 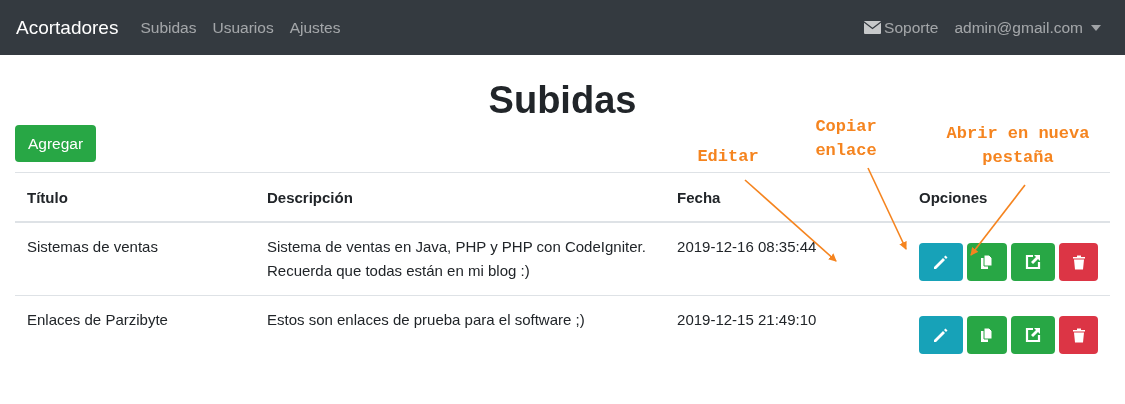 I want to click on column-header: Título, so click(x=135, y=197).